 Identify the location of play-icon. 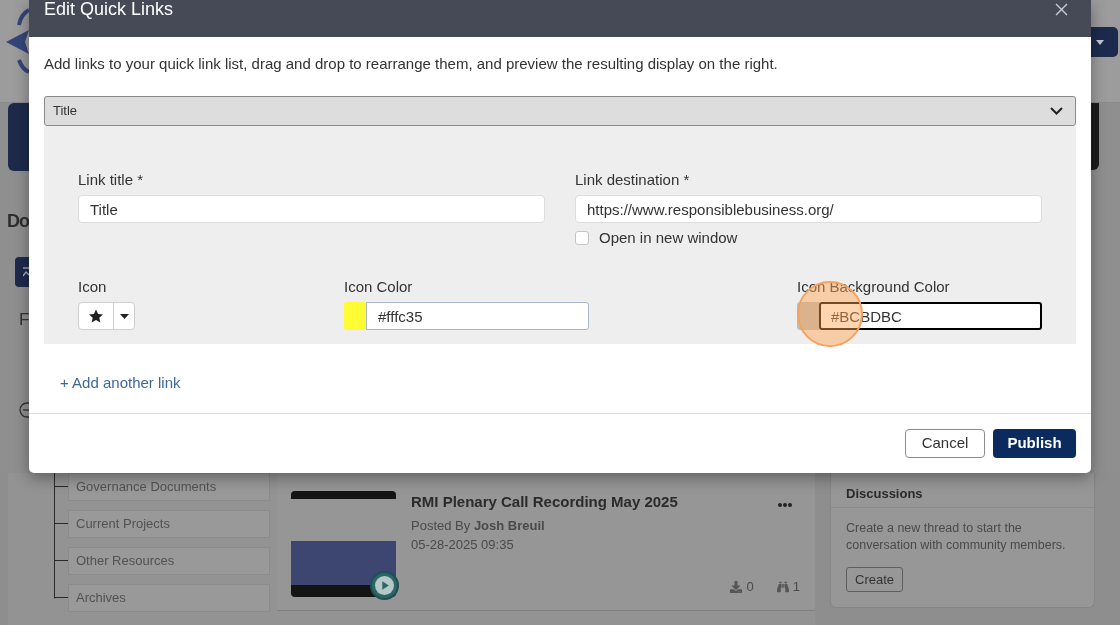
(384, 585).